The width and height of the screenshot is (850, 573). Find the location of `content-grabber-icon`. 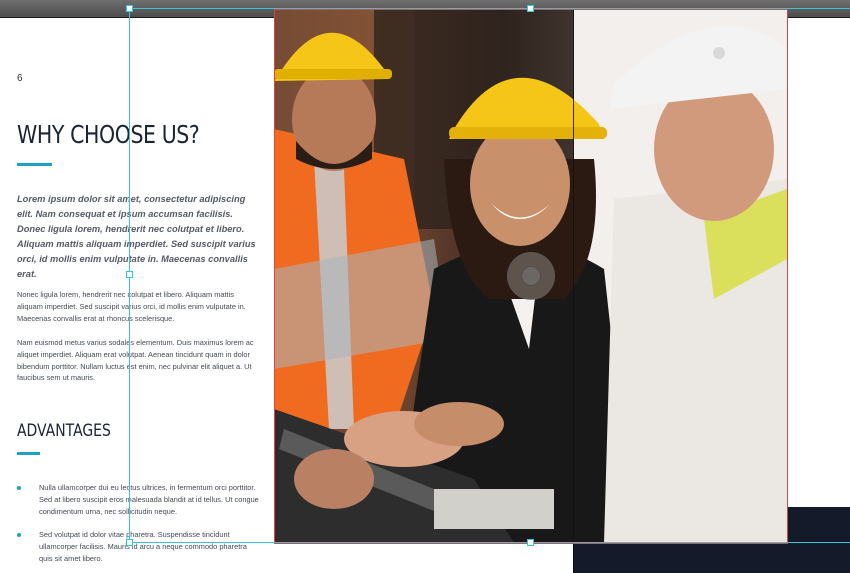

content-grabber-icon is located at coordinates (531, 276).